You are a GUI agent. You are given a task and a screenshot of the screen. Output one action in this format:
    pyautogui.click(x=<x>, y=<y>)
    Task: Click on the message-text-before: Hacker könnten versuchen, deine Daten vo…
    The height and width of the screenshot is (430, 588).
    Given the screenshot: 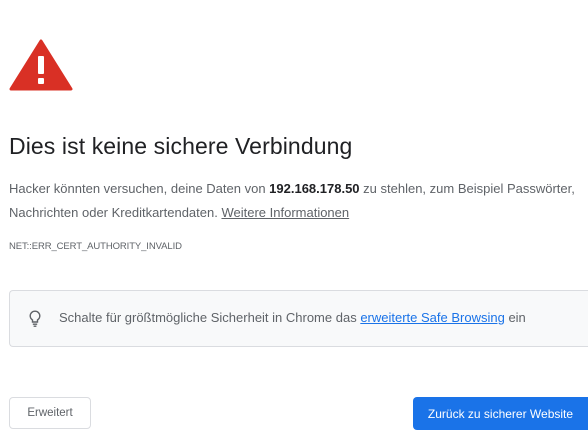 What is the action you would take?
    pyautogui.click(x=139, y=188)
    